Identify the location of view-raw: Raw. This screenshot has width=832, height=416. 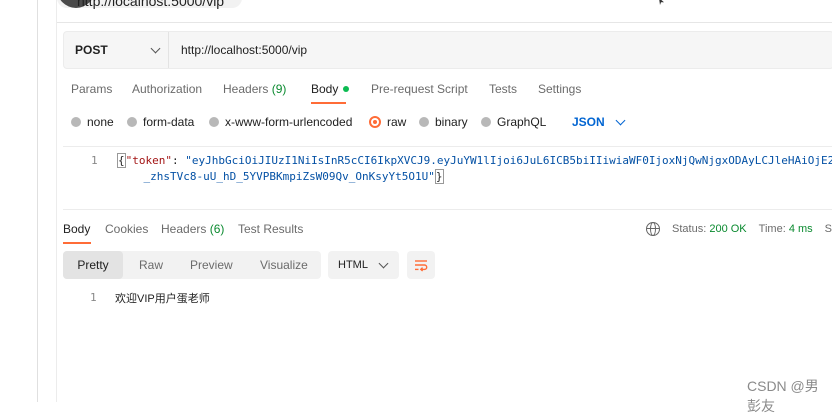
(151, 265).